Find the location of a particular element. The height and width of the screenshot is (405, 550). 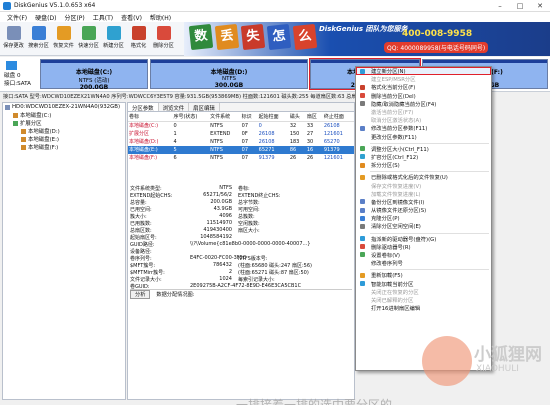

info-k: 簇大小: is located at coordinates (138, 217).